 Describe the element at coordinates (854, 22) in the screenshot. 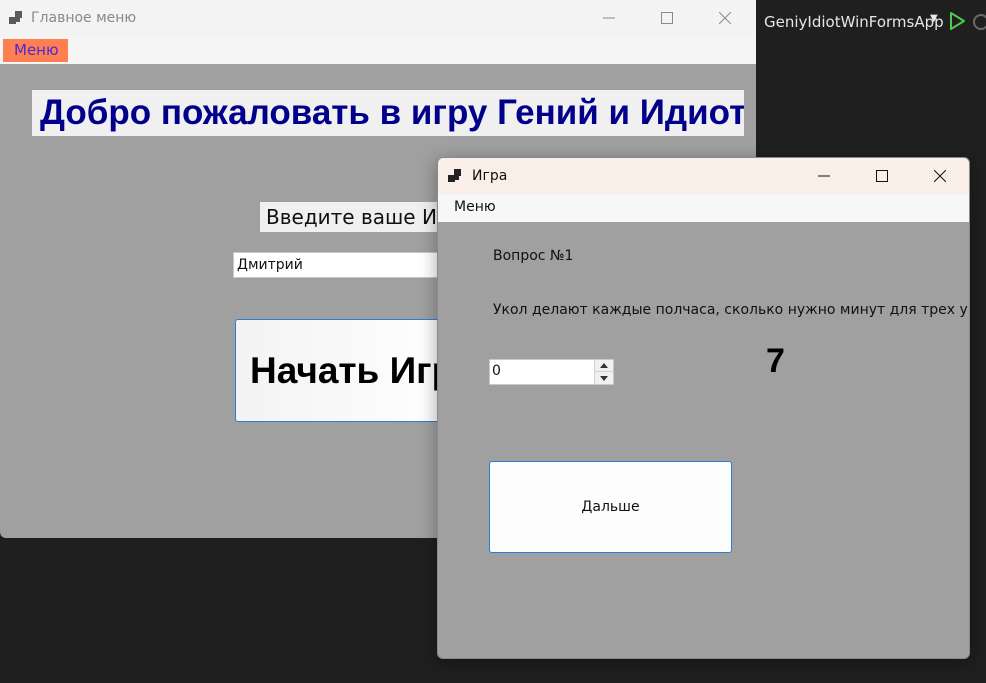

I see `ide-project-selector: GeniyIdiotWinFormsApp` at that location.